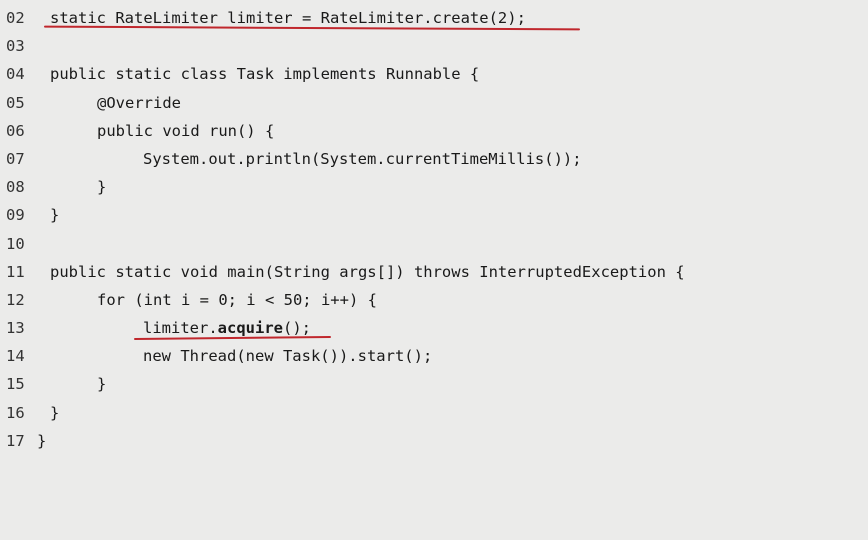 The width and height of the screenshot is (868, 540). Describe the element at coordinates (434, 244) in the screenshot. I see `code-line: 10` at that location.